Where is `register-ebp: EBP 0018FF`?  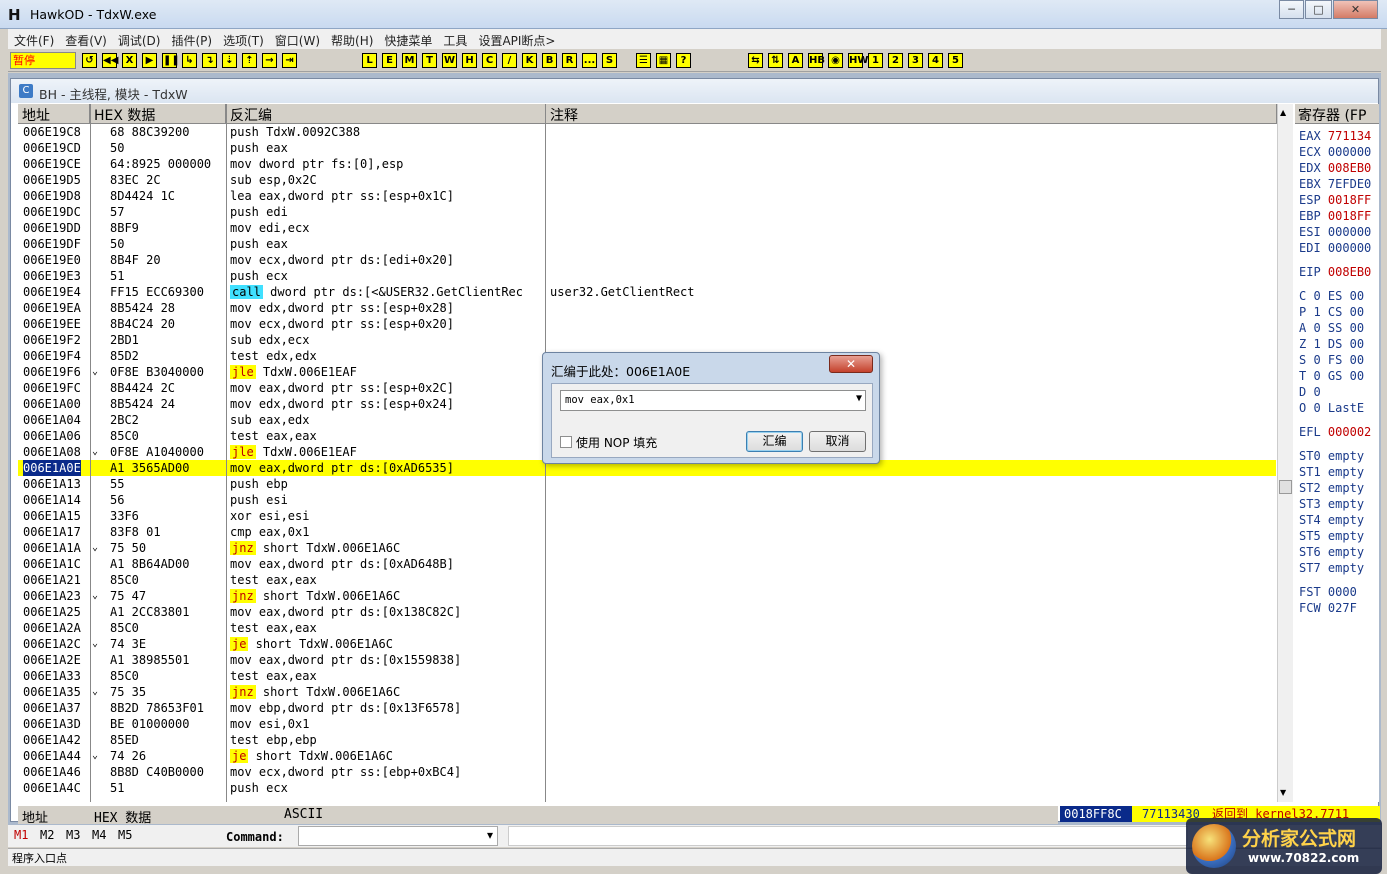
register-ebp: EBP 0018FF is located at coordinates (1335, 216).